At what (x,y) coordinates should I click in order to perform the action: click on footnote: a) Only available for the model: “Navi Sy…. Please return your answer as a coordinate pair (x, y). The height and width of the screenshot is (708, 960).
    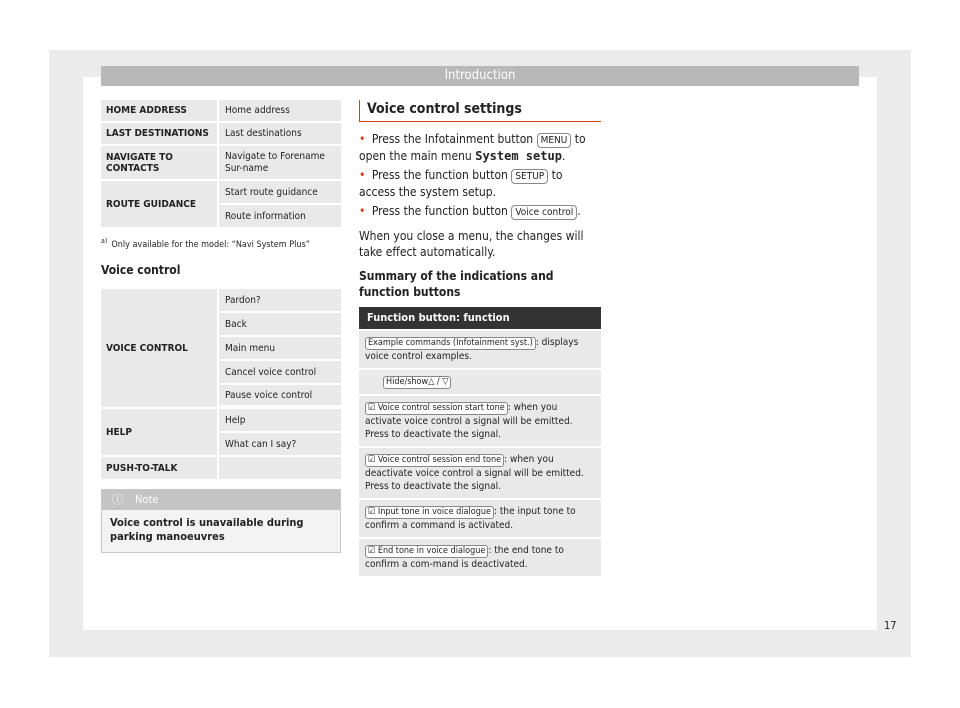
    Looking at the image, I should click on (221, 243).